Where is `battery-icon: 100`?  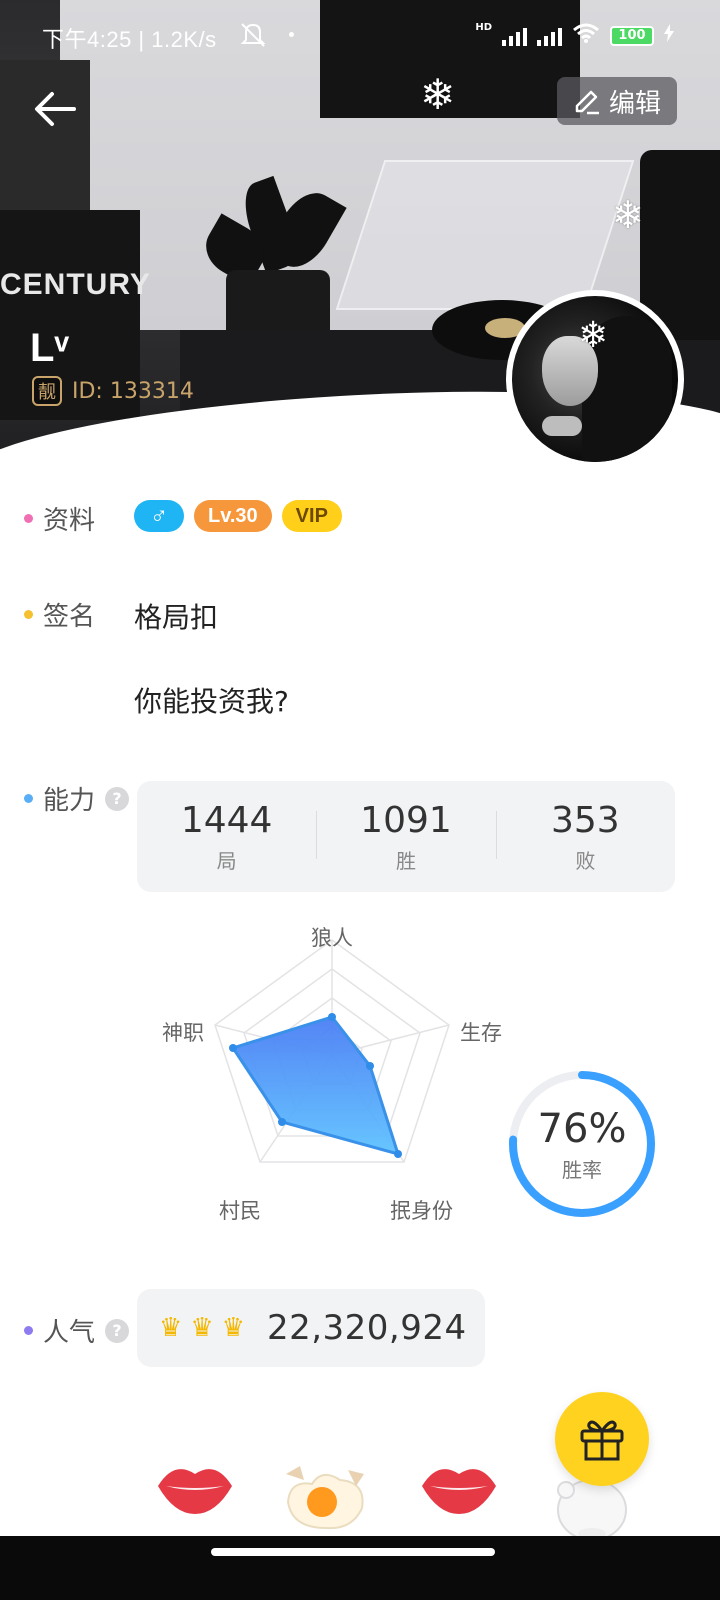
battery-icon: 100 is located at coordinates (632, 35).